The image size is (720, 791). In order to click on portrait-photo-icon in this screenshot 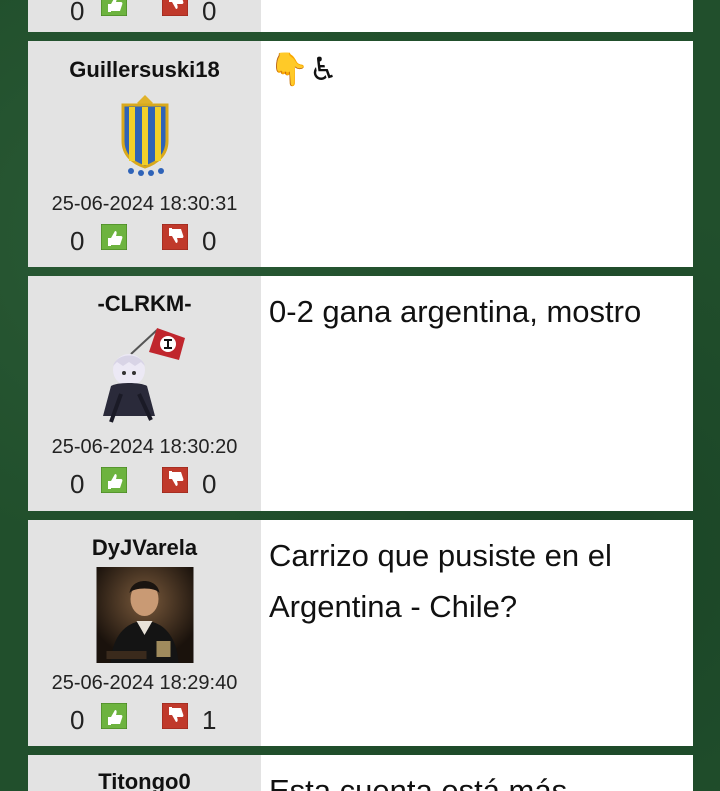, I will do `click(144, 615)`.